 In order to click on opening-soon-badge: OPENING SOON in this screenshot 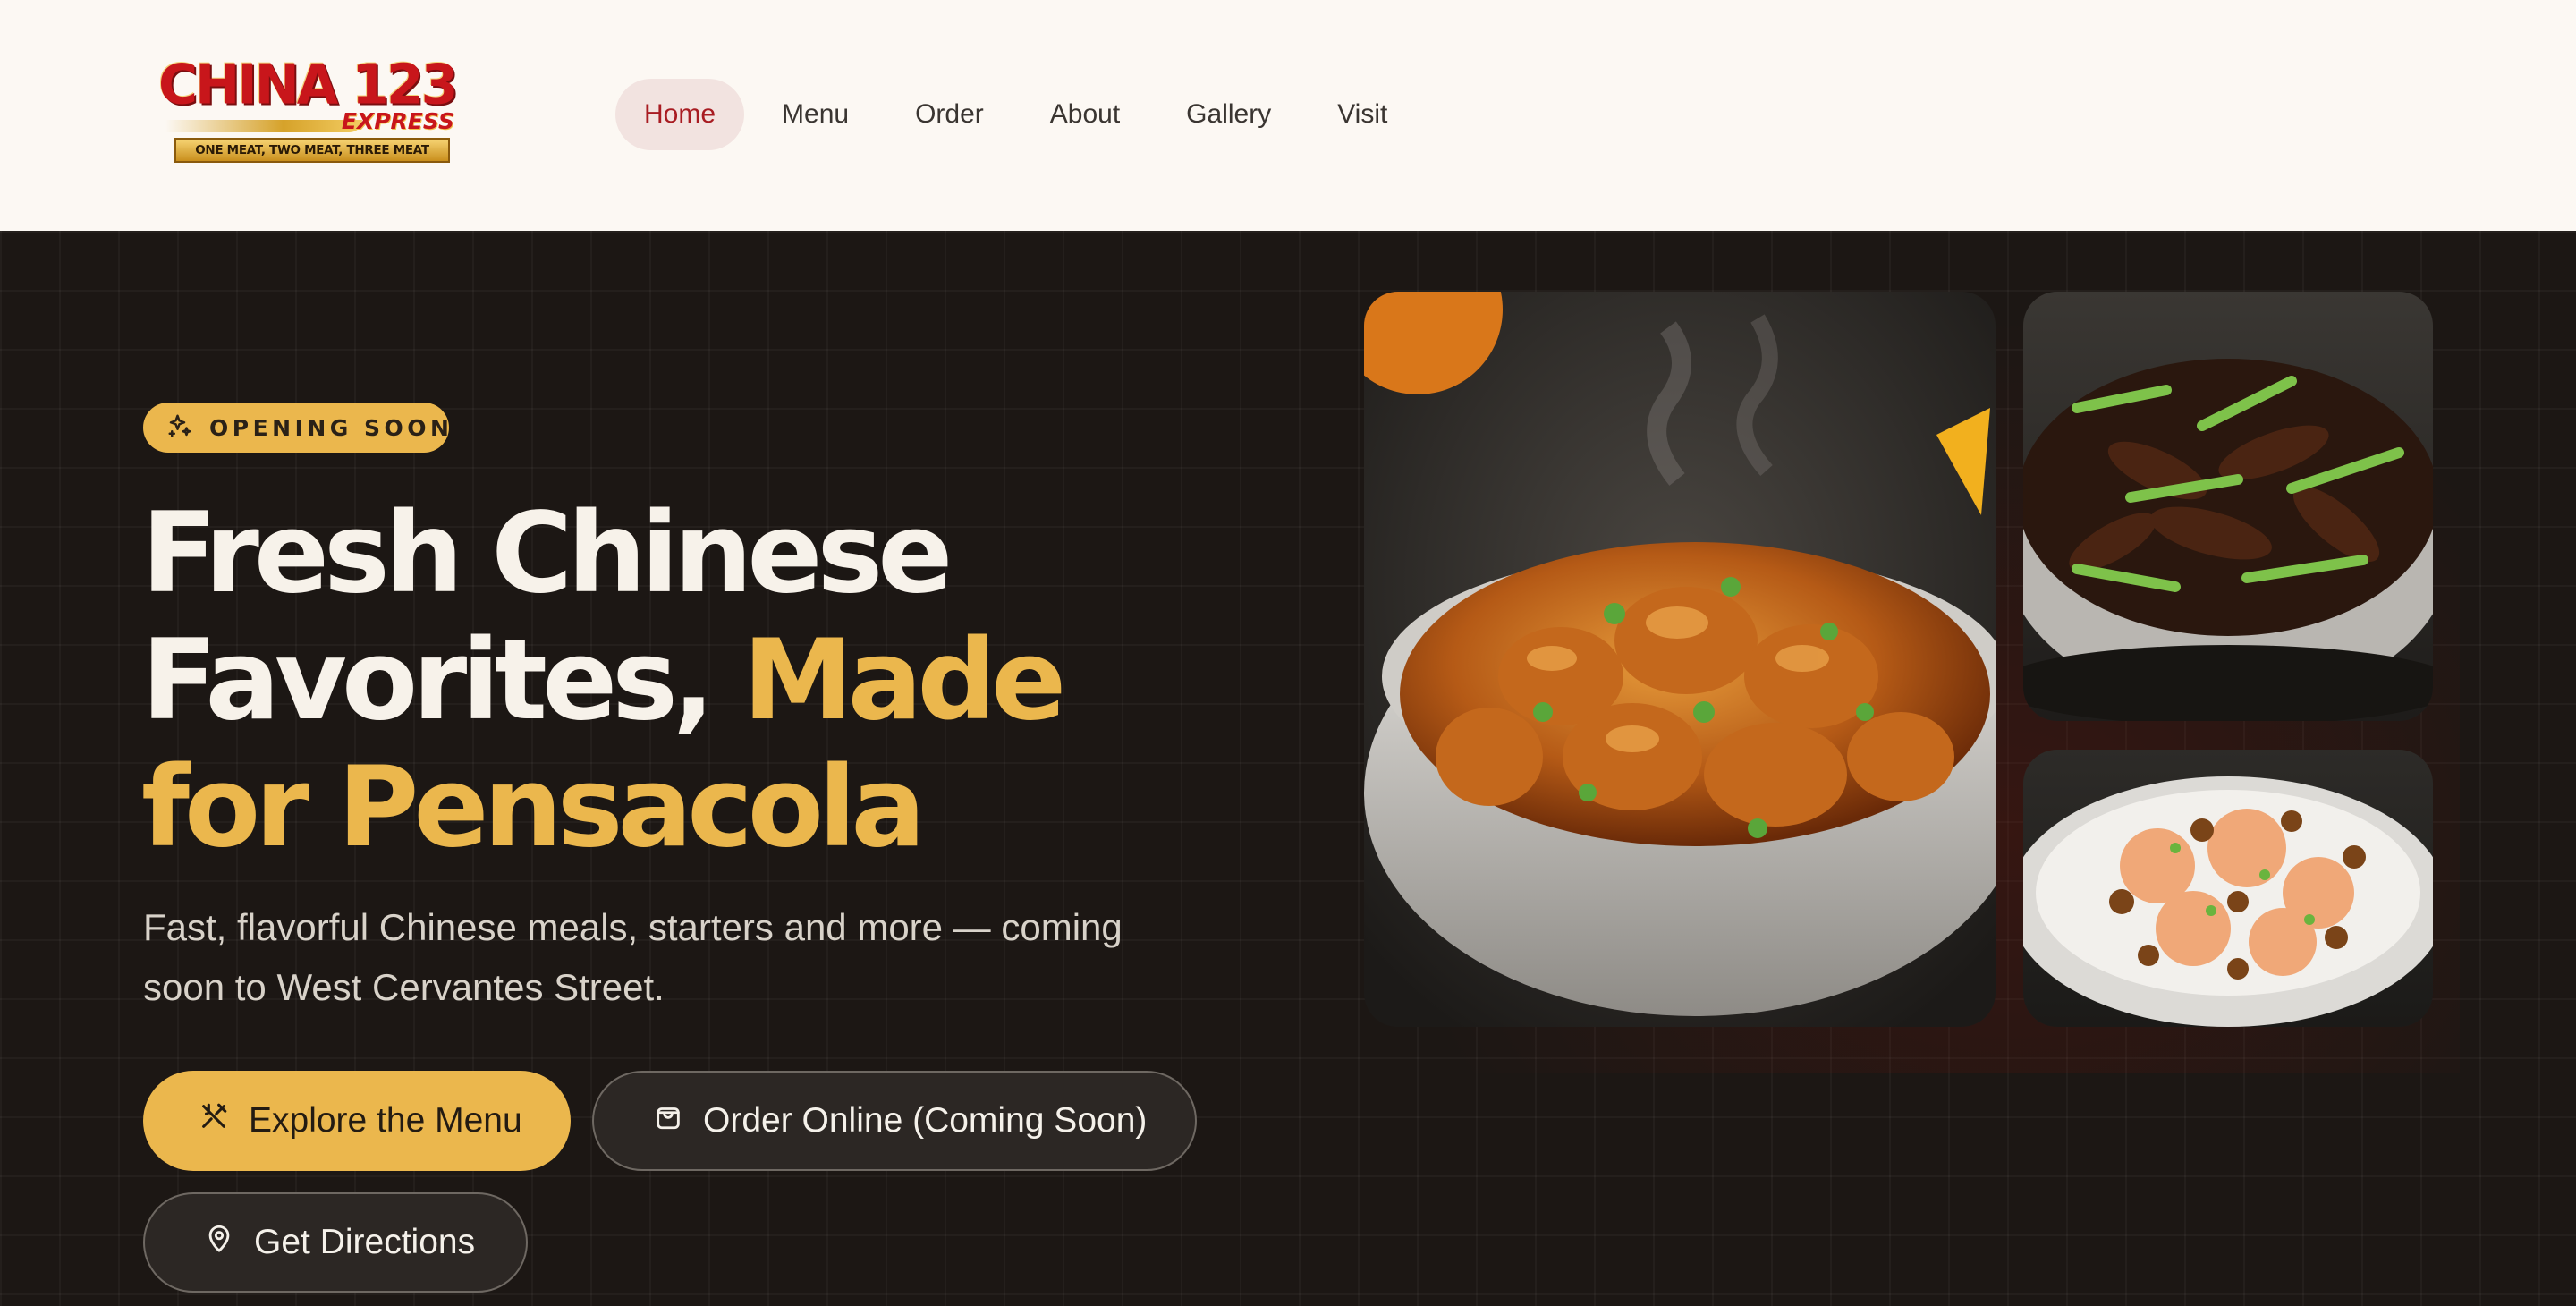, I will do `click(296, 428)`.